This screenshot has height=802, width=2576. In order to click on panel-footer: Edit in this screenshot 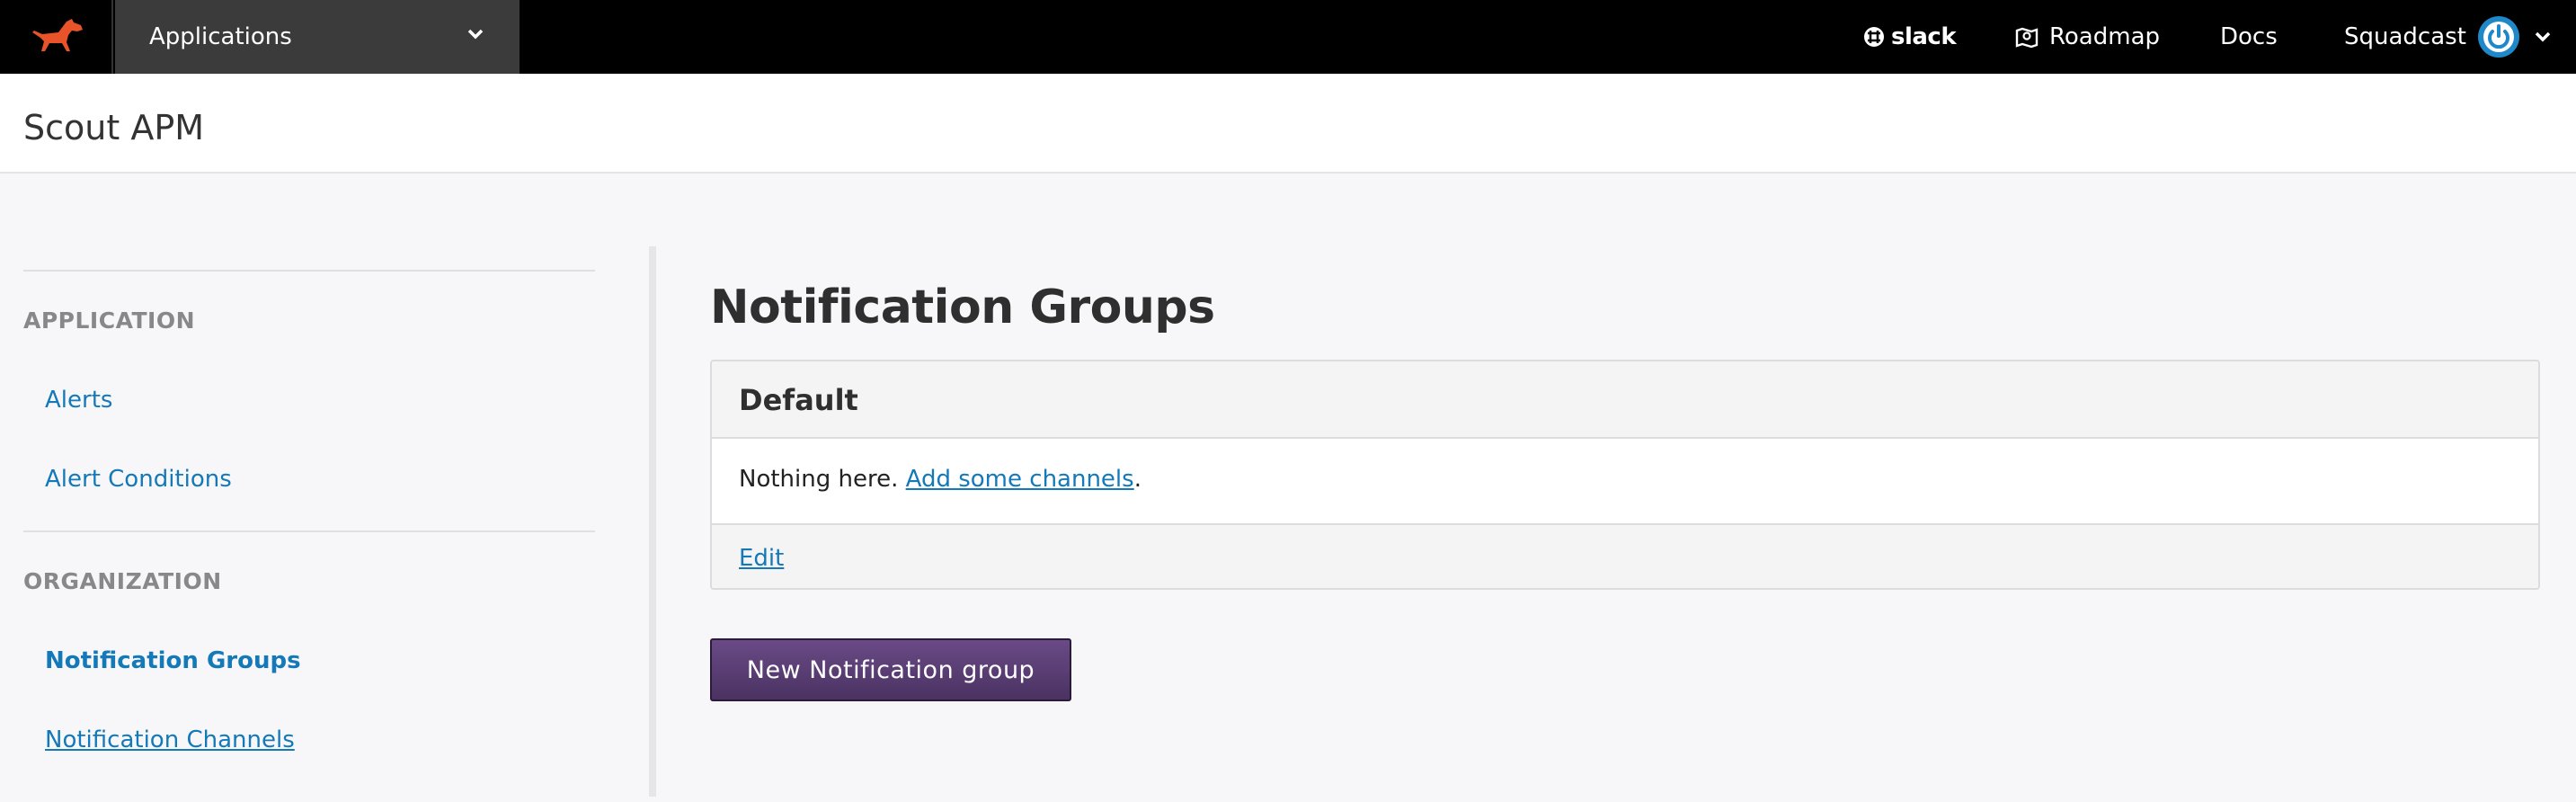, I will do `click(1625, 556)`.